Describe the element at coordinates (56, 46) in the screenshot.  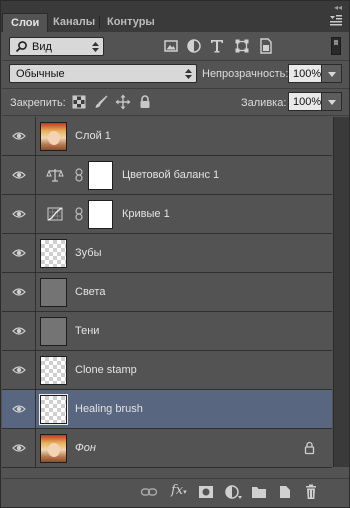
I see `filter-kind-select: Вид` at that location.